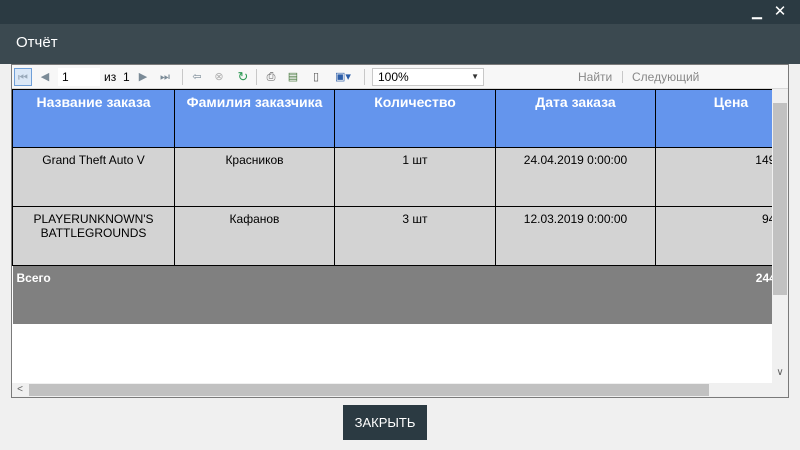  What do you see at coordinates (45, 77) in the screenshot?
I see `previous-page-icon: ◀` at bounding box center [45, 77].